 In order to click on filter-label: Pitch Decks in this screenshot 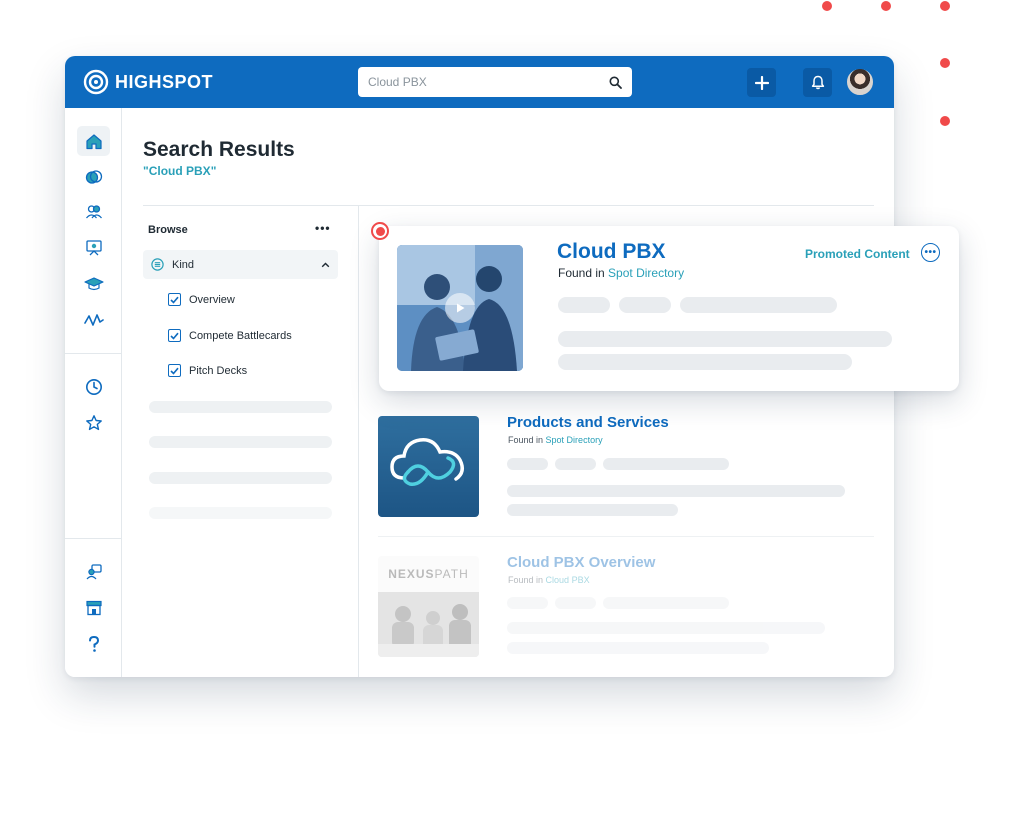, I will do `click(218, 370)`.